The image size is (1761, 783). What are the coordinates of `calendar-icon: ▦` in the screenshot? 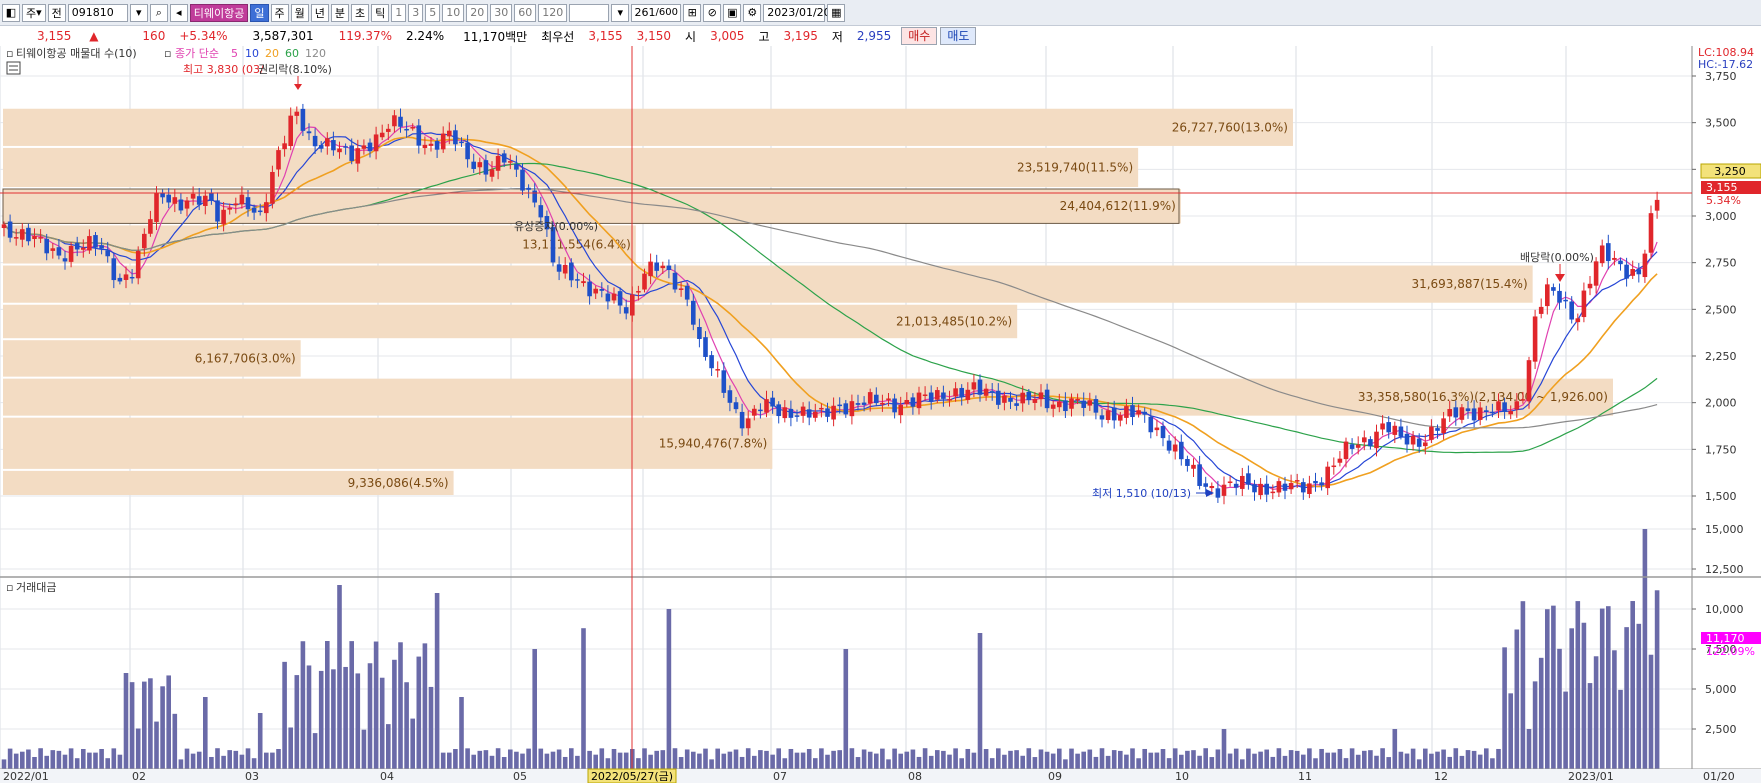 It's located at (836, 12).